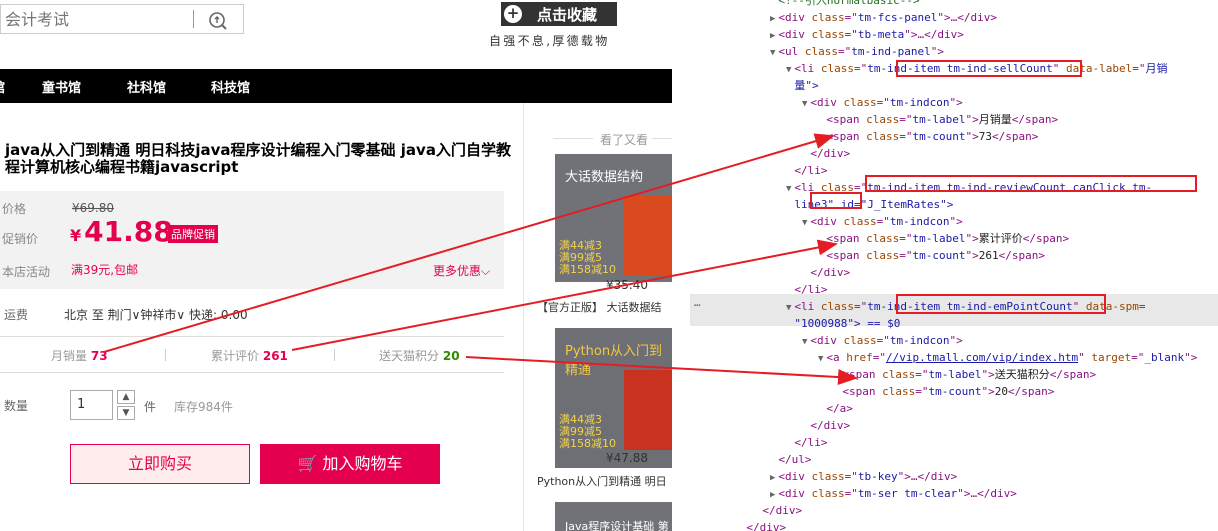  What do you see at coordinates (843, 255) in the screenshot?
I see `code-token: <span` at bounding box center [843, 255].